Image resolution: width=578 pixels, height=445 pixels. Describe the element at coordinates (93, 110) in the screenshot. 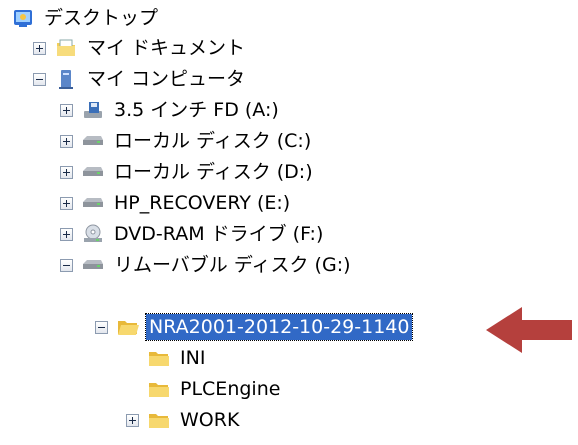

I see `floppy-drive-icon` at that location.